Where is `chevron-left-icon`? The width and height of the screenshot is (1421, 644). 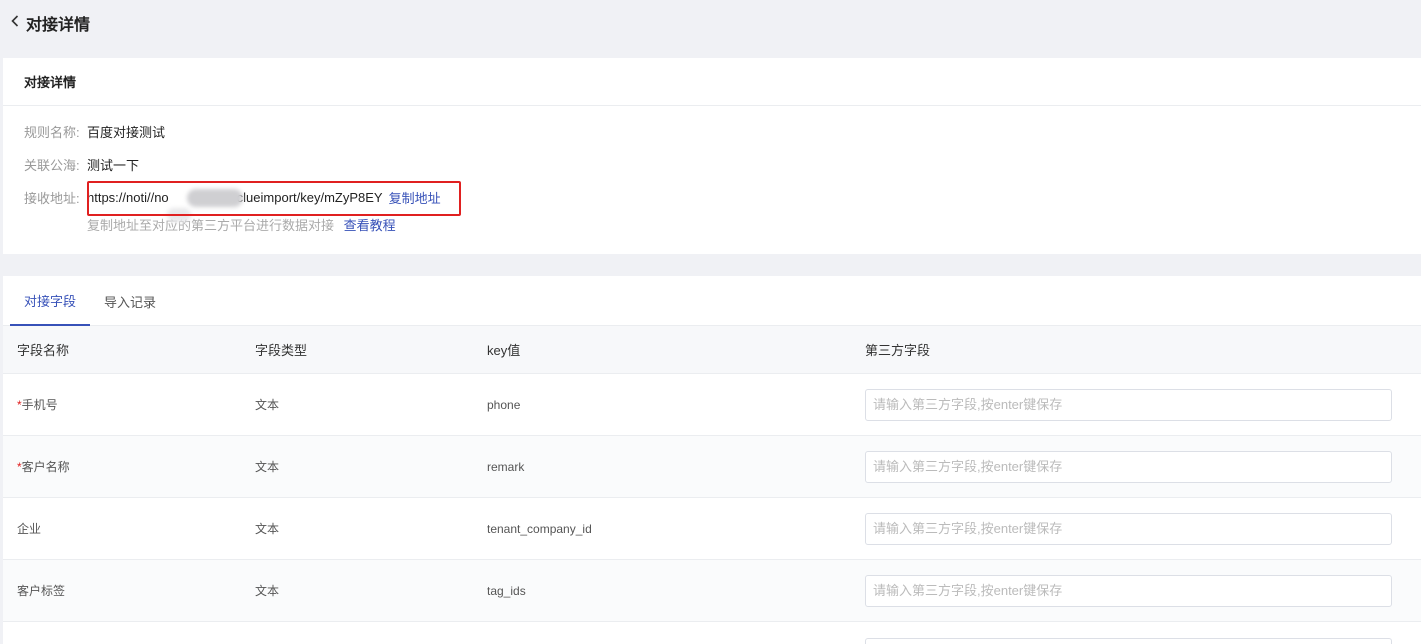 chevron-left-icon is located at coordinates (17, 23).